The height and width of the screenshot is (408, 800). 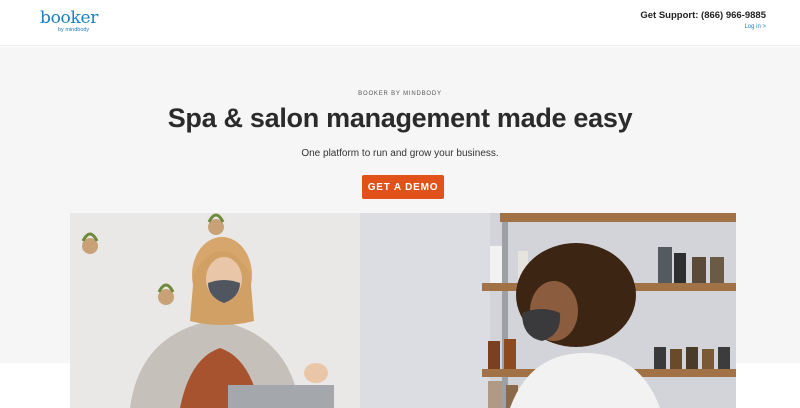 I want to click on login-link: Log in >, so click(x=755, y=27).